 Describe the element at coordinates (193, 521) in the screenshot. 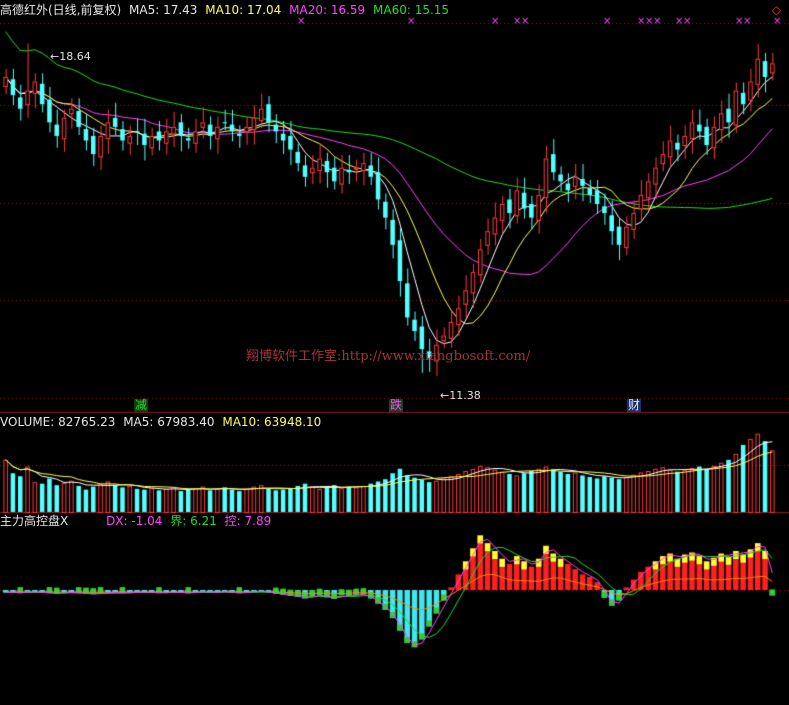

I see `jie-label: 界: 6.21` at that location.